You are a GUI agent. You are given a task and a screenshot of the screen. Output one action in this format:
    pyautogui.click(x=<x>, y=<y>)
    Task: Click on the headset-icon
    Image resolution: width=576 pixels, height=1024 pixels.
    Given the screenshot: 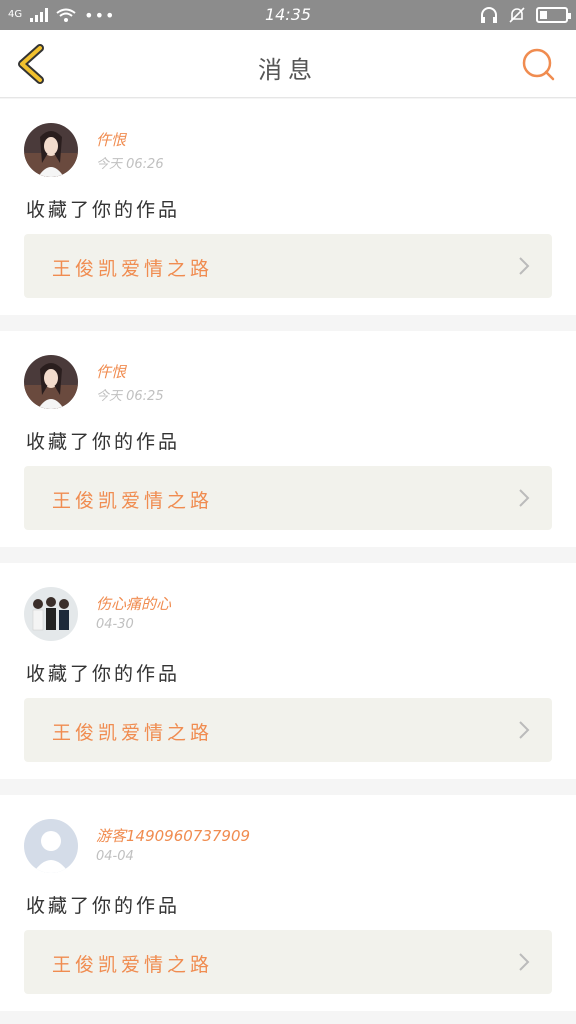 What is the action you would take?
    pyautogui.click(x=489, y=15)
    